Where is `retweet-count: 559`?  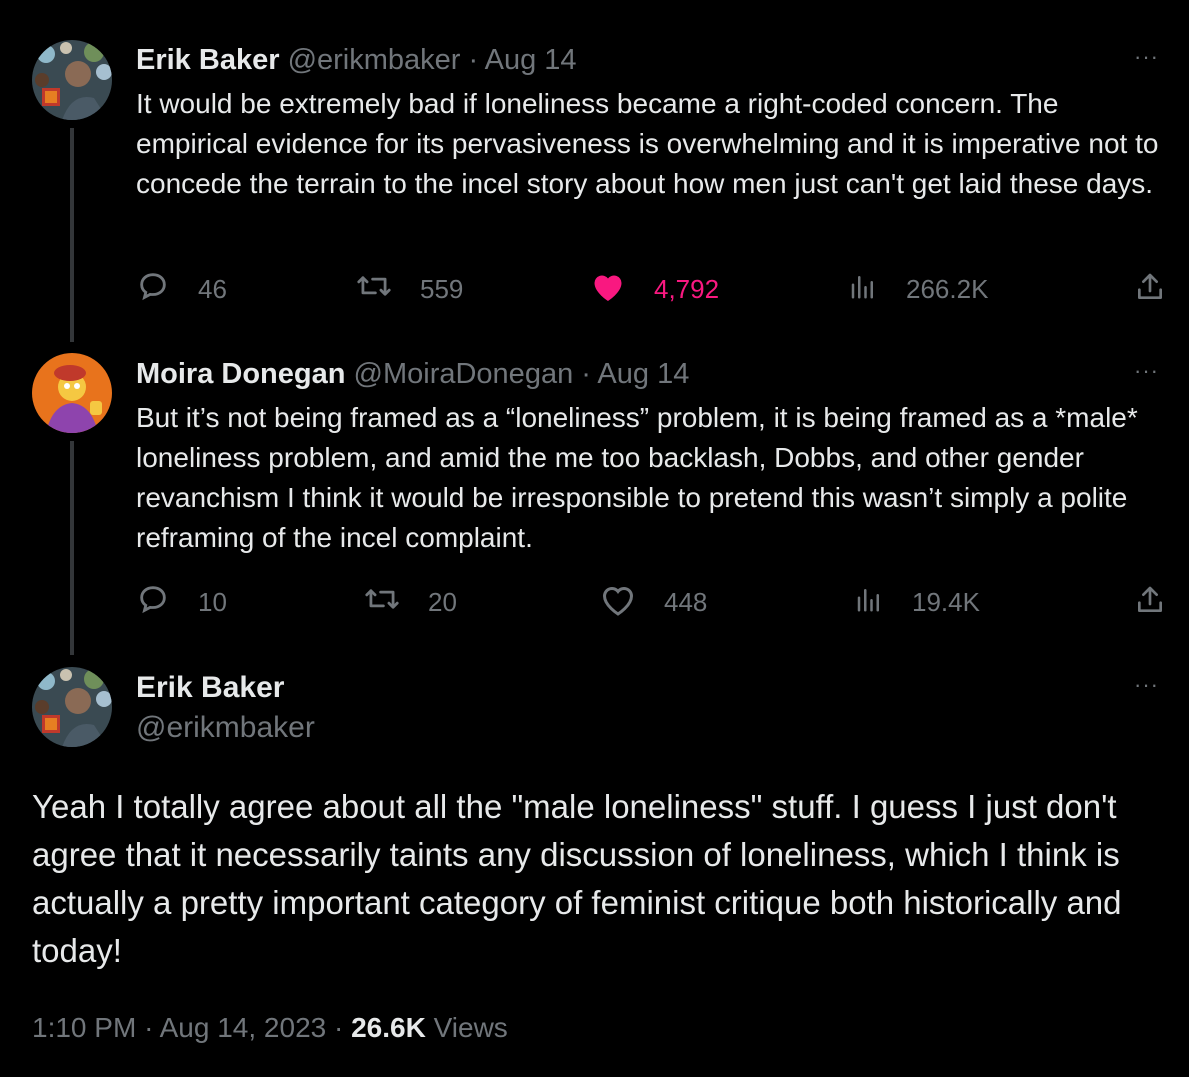
retweet-count: 559 is located at coordinates (442, 288).